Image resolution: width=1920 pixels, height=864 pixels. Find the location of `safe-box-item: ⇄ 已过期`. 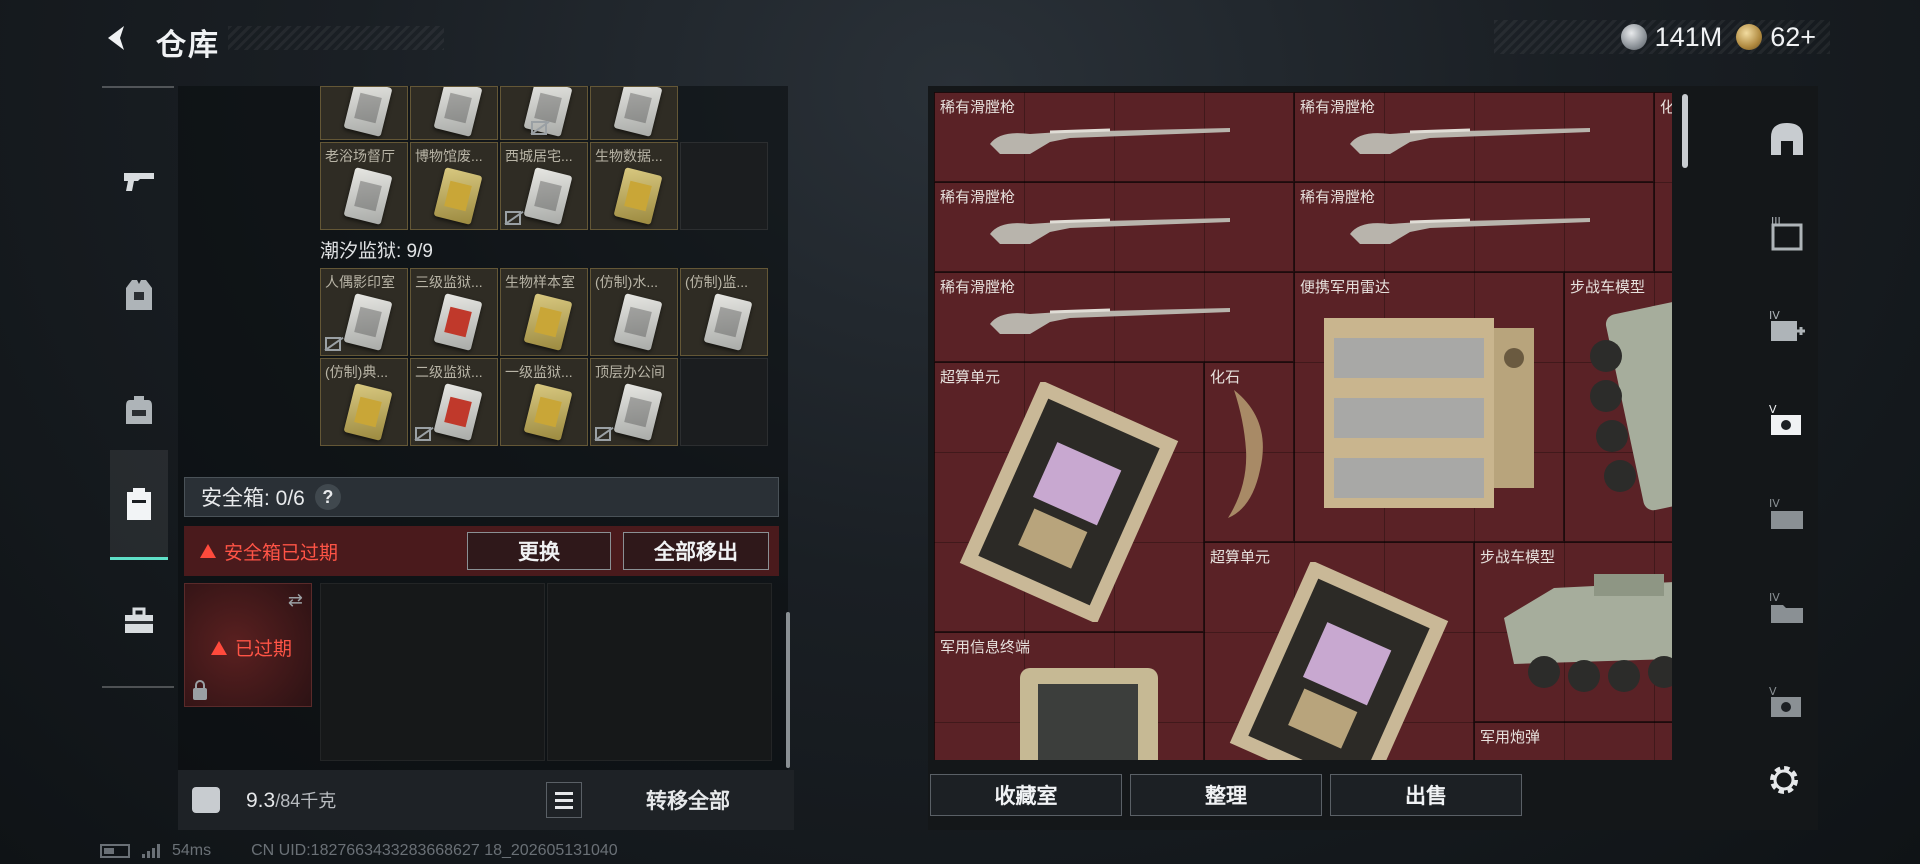

safe-box-item: ⇄ 已过期 is located at coordinates (248, 645).